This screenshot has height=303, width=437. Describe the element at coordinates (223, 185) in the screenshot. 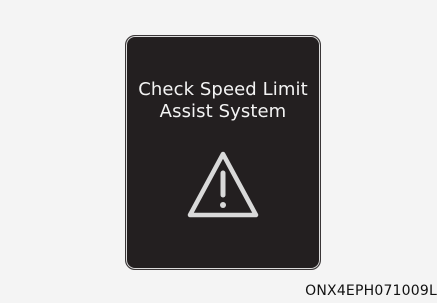

I see `warning-triangle-icon` at that location.